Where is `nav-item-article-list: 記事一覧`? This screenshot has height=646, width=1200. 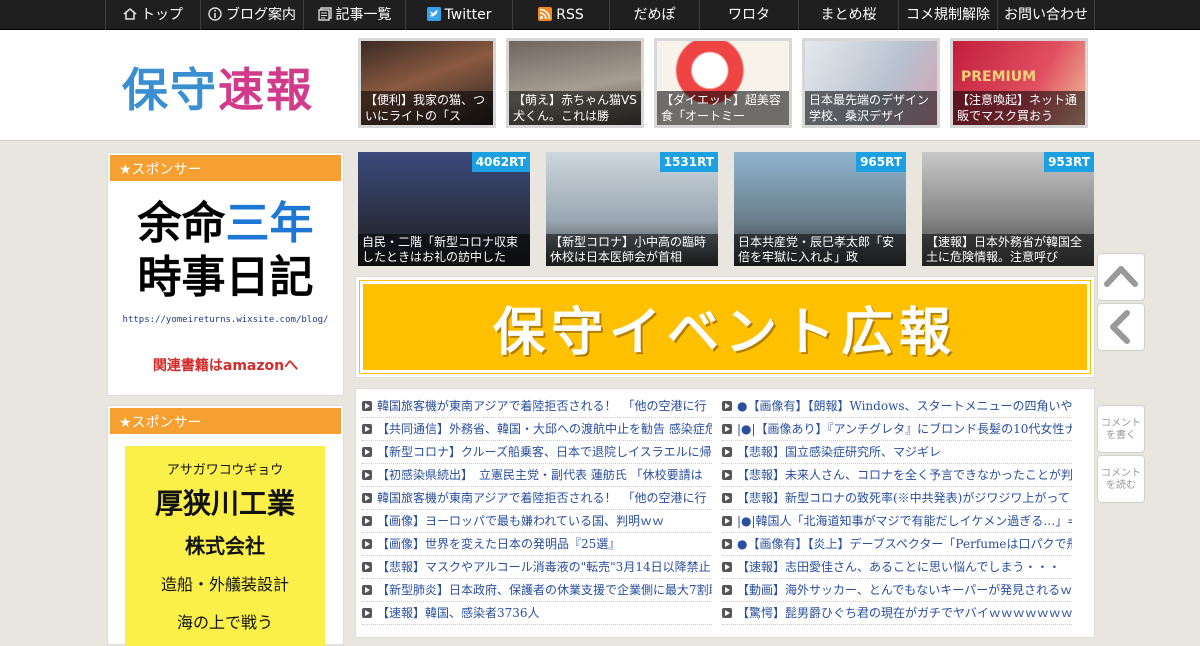 nav-item-article-list: 記事一覧 is located at coordinates (354, 15).